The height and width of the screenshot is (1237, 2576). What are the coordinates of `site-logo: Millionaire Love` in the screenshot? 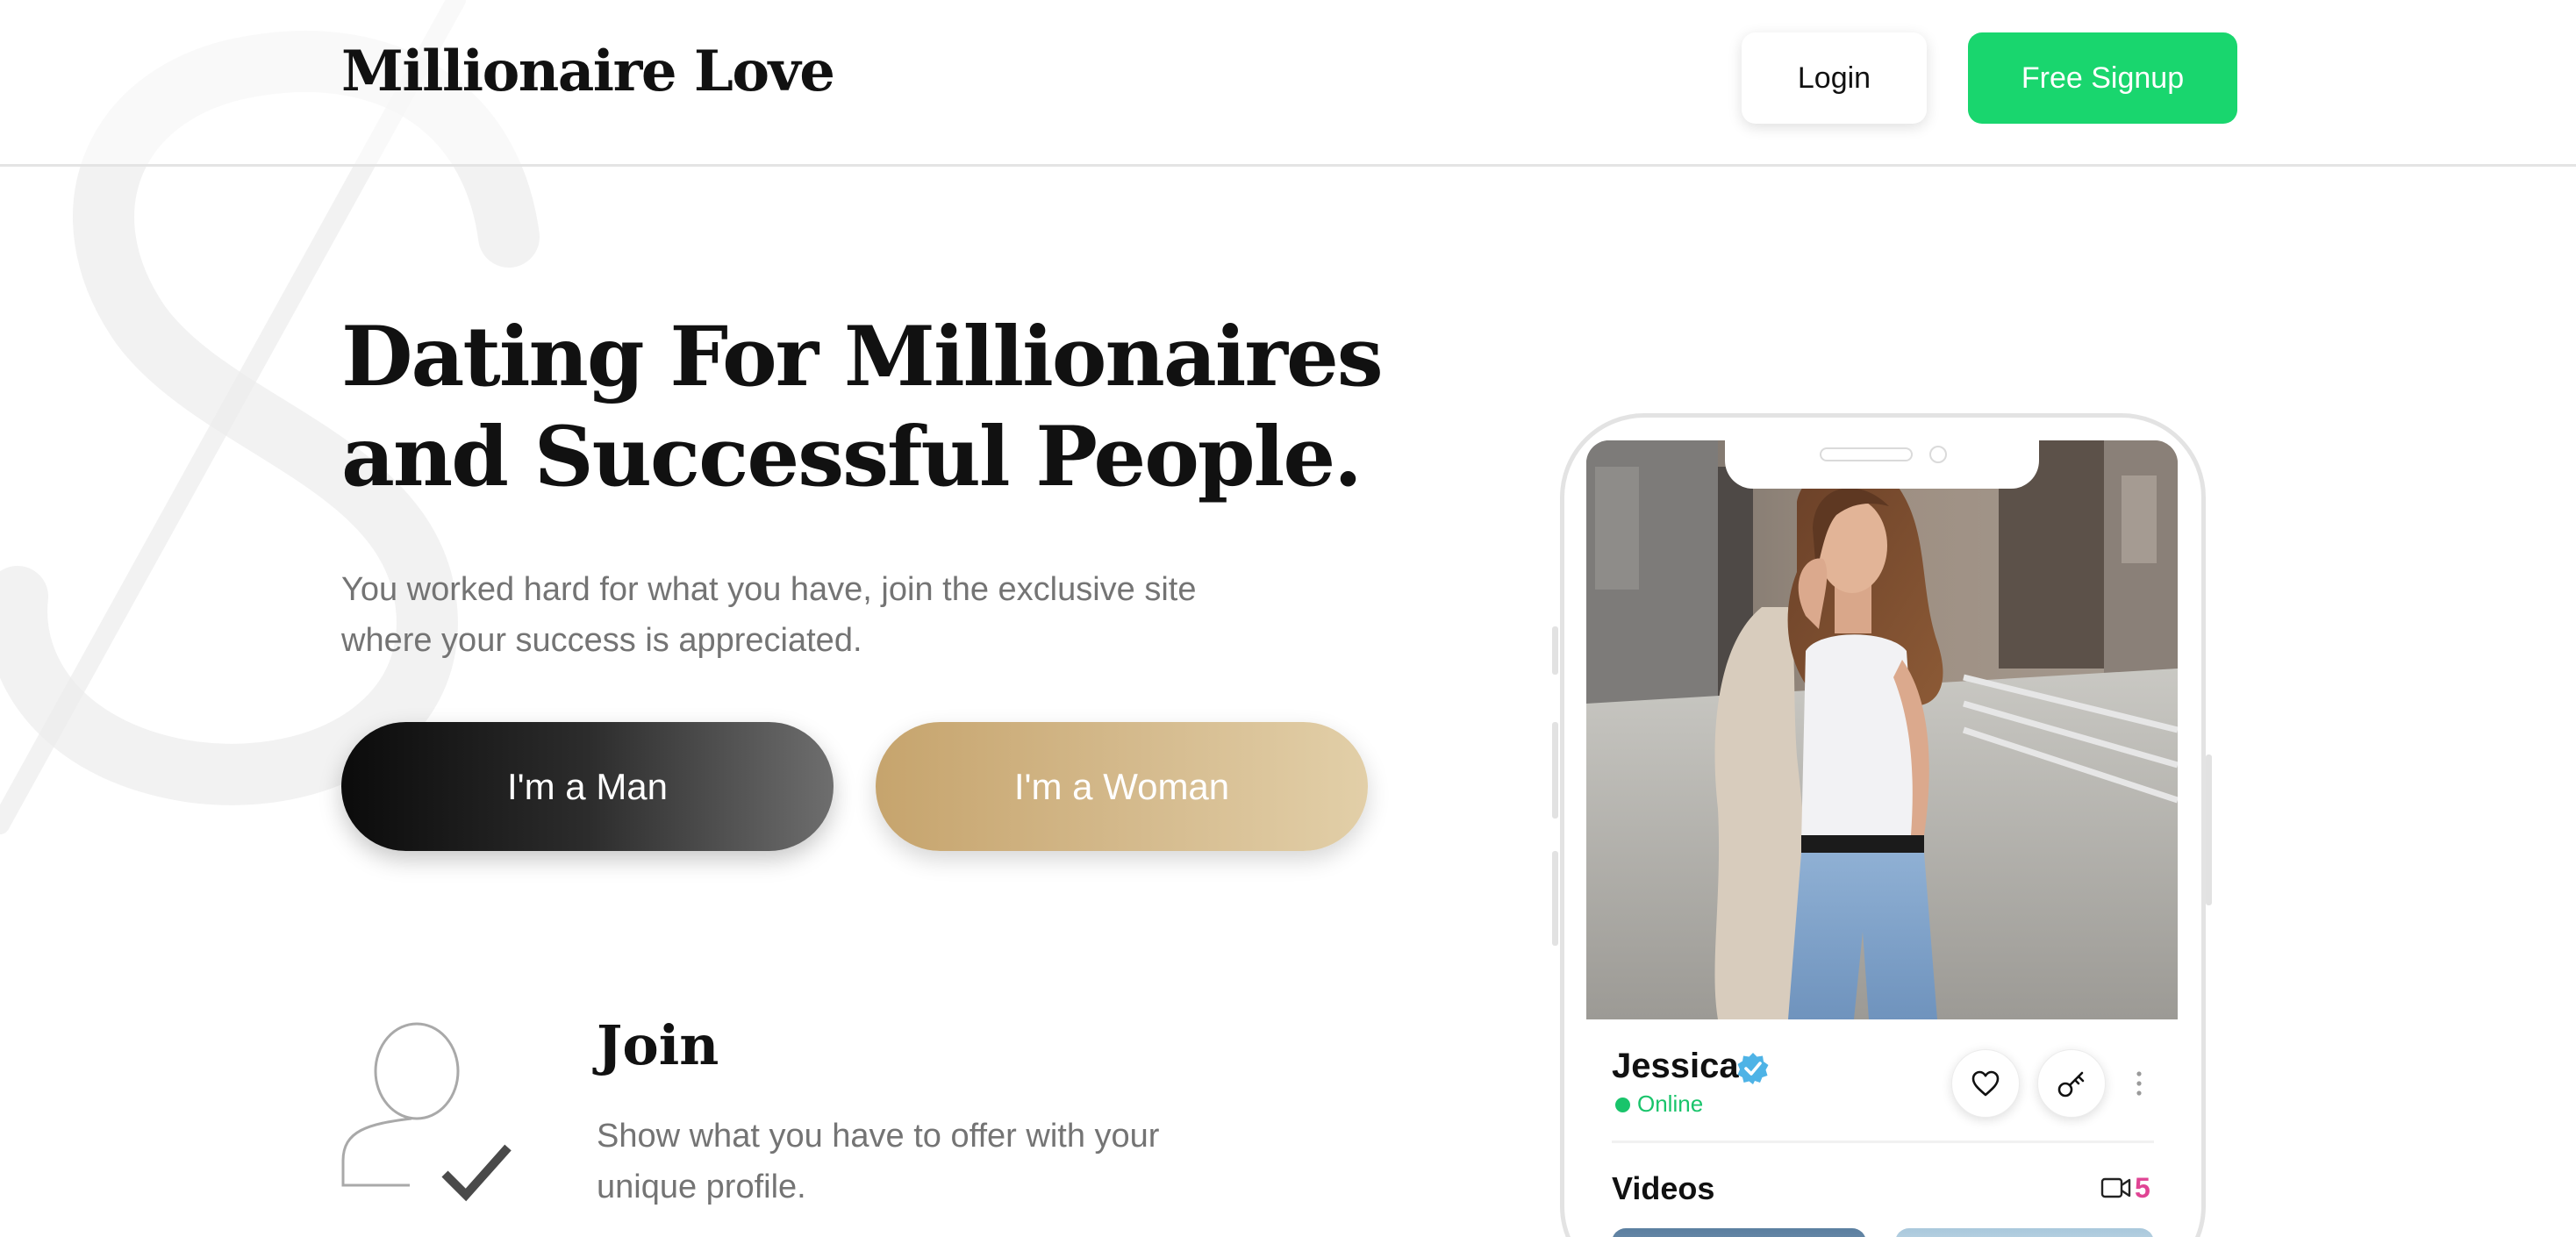 It's located at (588, 71).